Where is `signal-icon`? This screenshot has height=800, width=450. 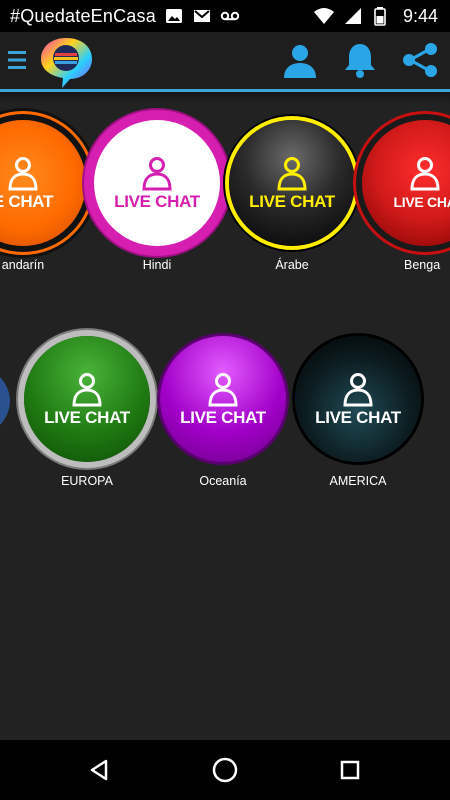
signal-icon is located at coordinates (353, 16).